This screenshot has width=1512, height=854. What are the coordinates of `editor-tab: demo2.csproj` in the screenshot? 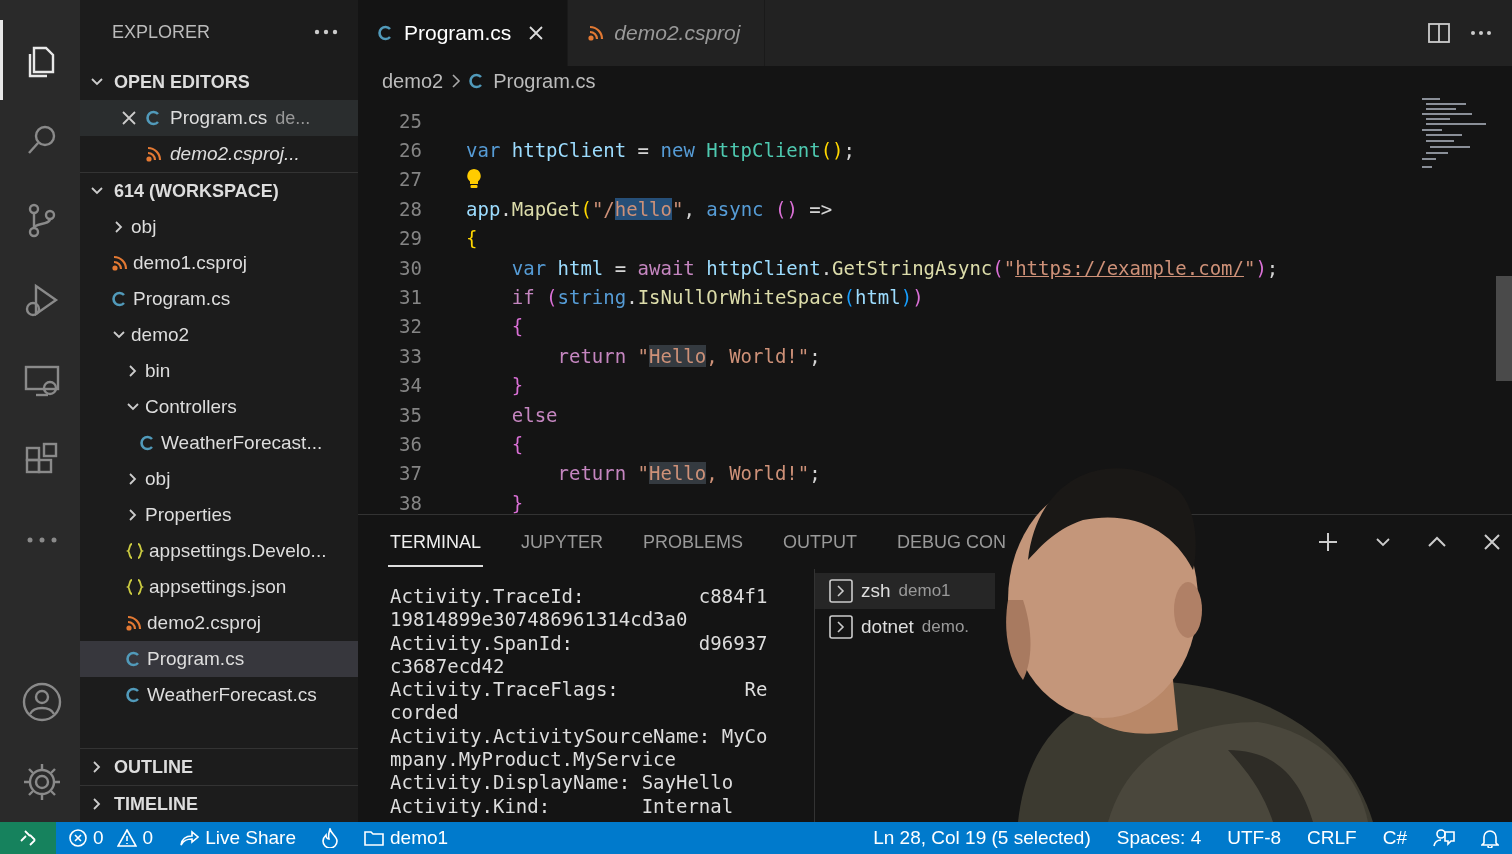 It's located at (667, 33).